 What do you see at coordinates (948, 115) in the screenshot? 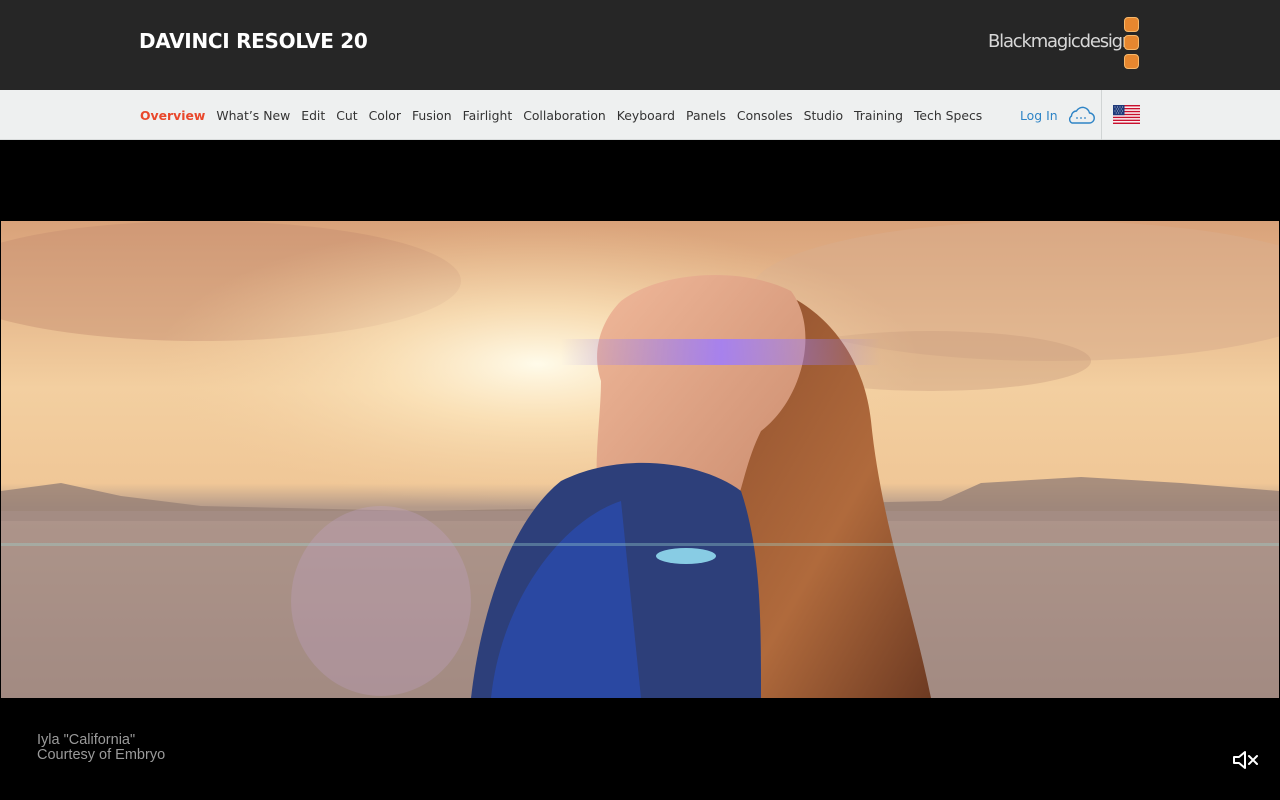
I see `nav-tech-specs: Tech Specs` at bounding box center [948, 115].